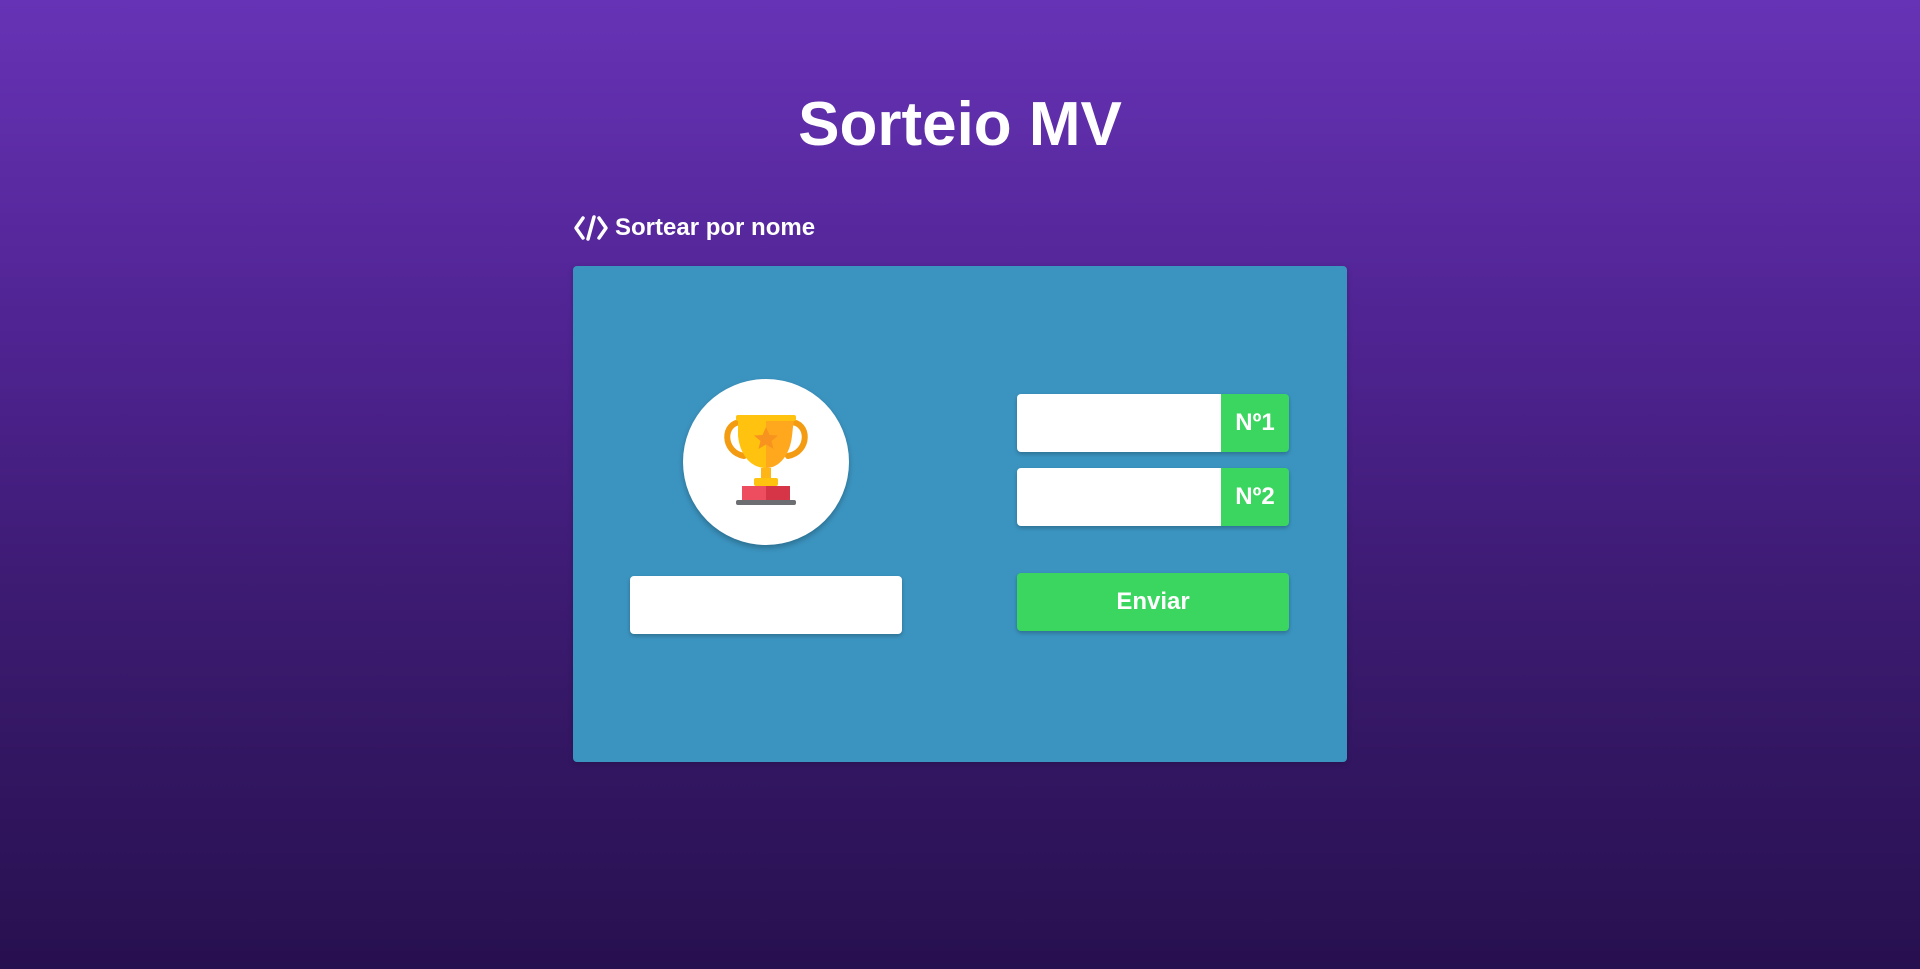  I want to click on number-field-1: Nº1, so click(1153, 423).